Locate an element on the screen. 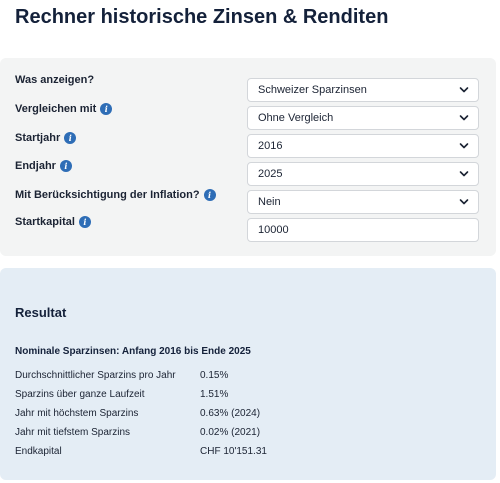 Image resolution: width=500 pixels, height=483 pixels. field-label: Endjahr i is located at coordinates (43, 166).